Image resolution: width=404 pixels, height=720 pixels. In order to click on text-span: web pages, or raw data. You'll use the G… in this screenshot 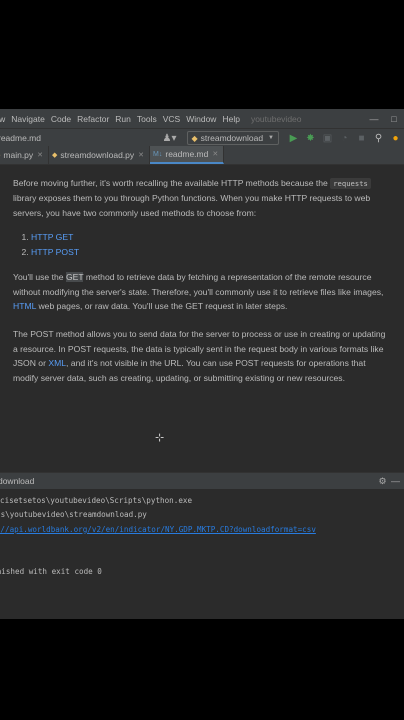, I will do `click(162, 306)`.